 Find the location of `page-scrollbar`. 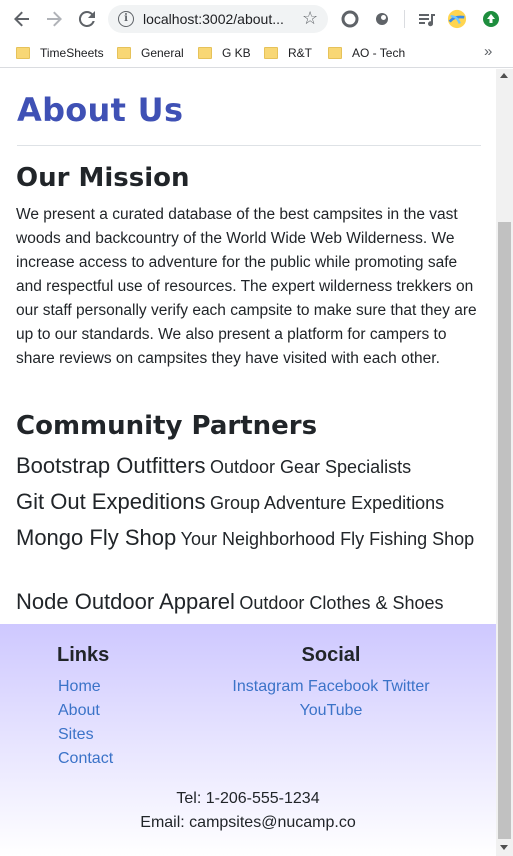

page-scrollbar is located at coordinates (504, 462).